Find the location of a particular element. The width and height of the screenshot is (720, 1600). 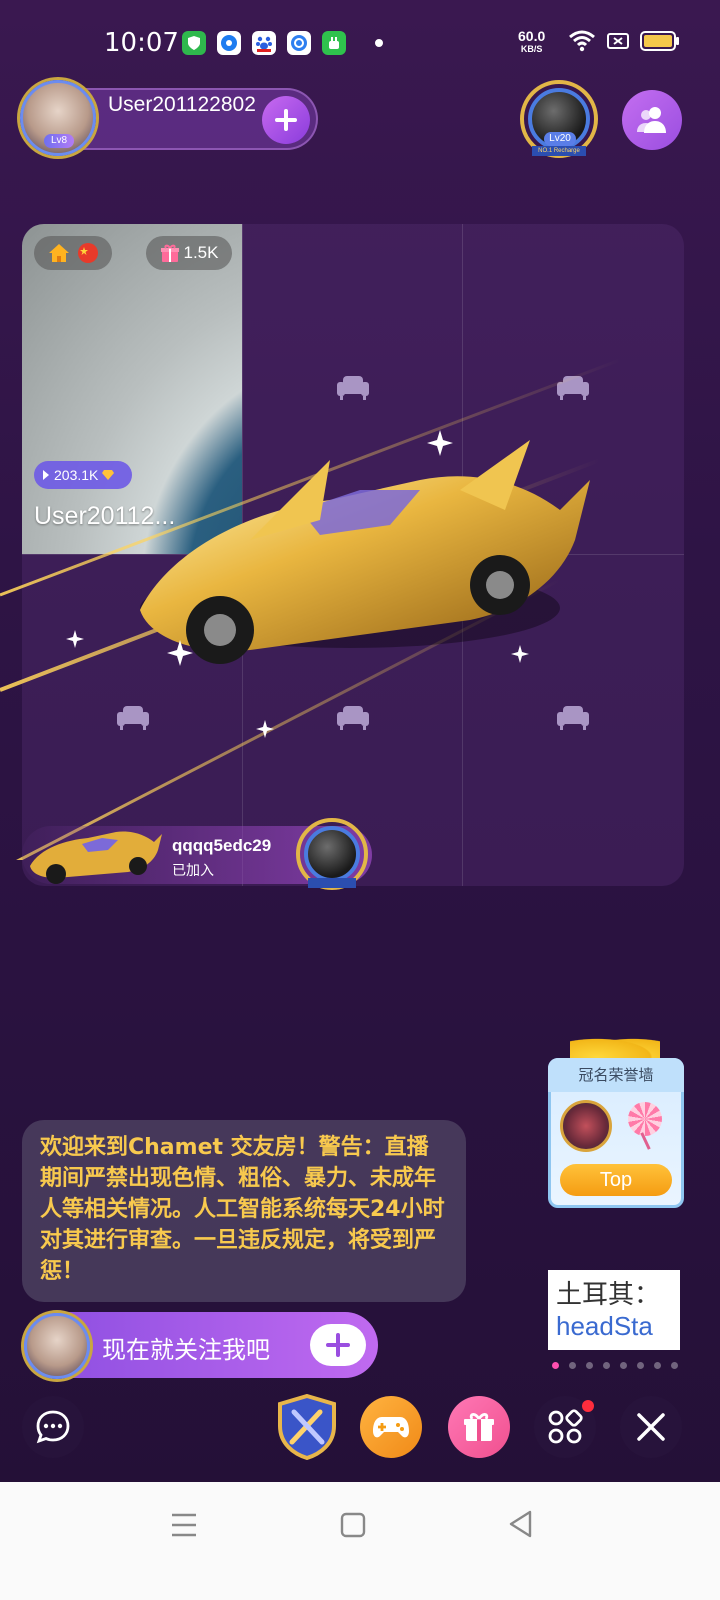

gift-count-chip: 1.5K is located at coordinates (189, 253).